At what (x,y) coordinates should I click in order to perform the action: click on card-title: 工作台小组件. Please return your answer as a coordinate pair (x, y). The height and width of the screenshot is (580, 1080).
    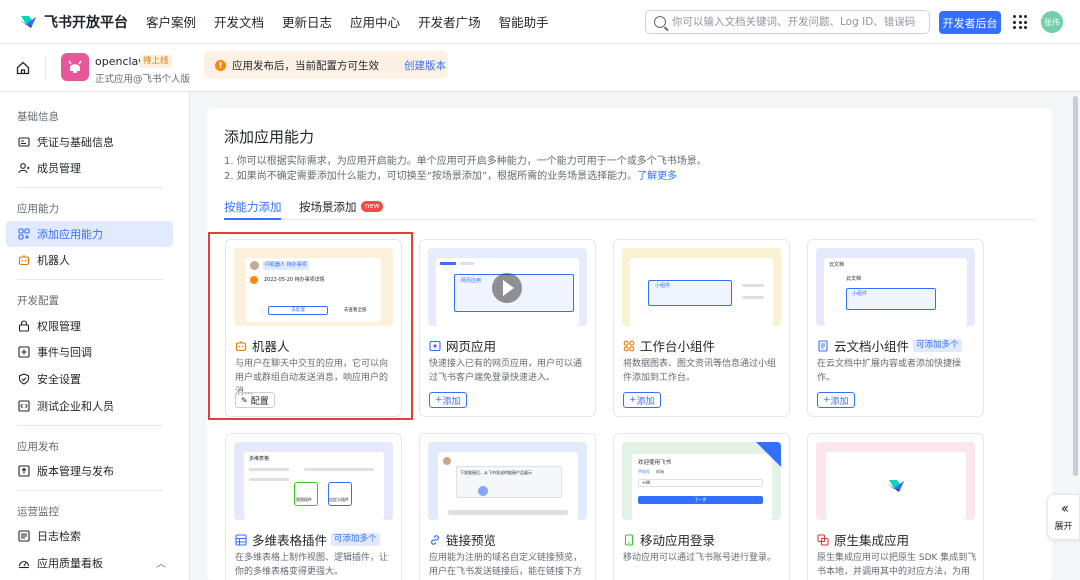
    Looking at the image, I should click on (669, 345).